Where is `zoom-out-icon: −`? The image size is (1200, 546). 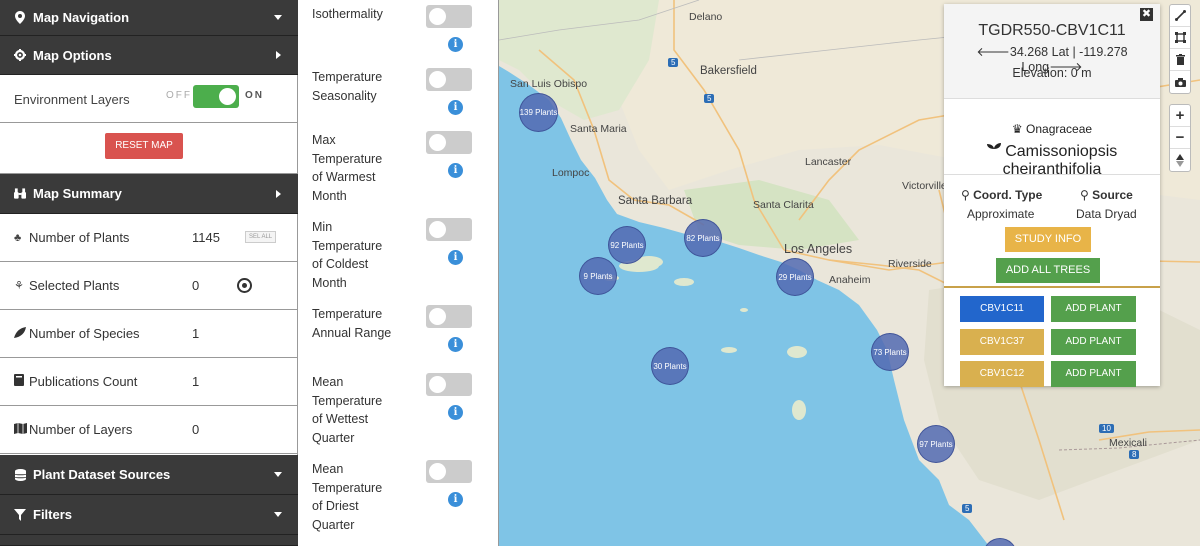
zoom-out-icon: − is located at coordinates (1180, 138).